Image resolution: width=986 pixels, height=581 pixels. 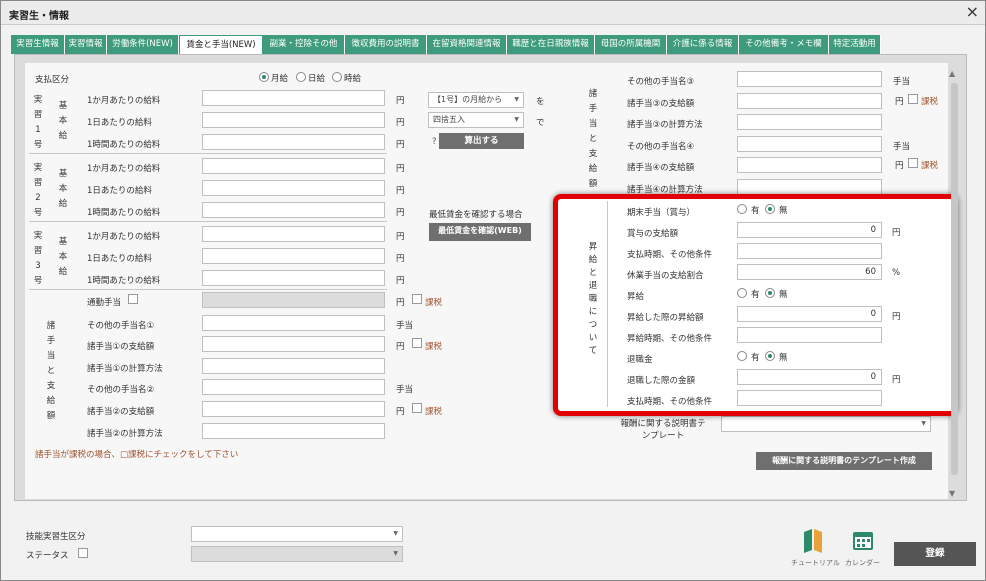 I want to click on allowance1-method-input, so click(x=293, y=366).